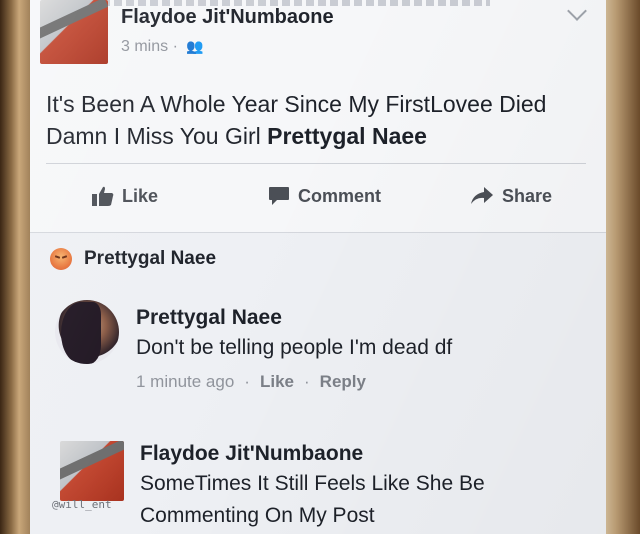  What do you see at coordinates (294, 347) in the screenshot?
I see `comment-text: Don't be telling people I'm dead df` at bounding box center [294, 347].